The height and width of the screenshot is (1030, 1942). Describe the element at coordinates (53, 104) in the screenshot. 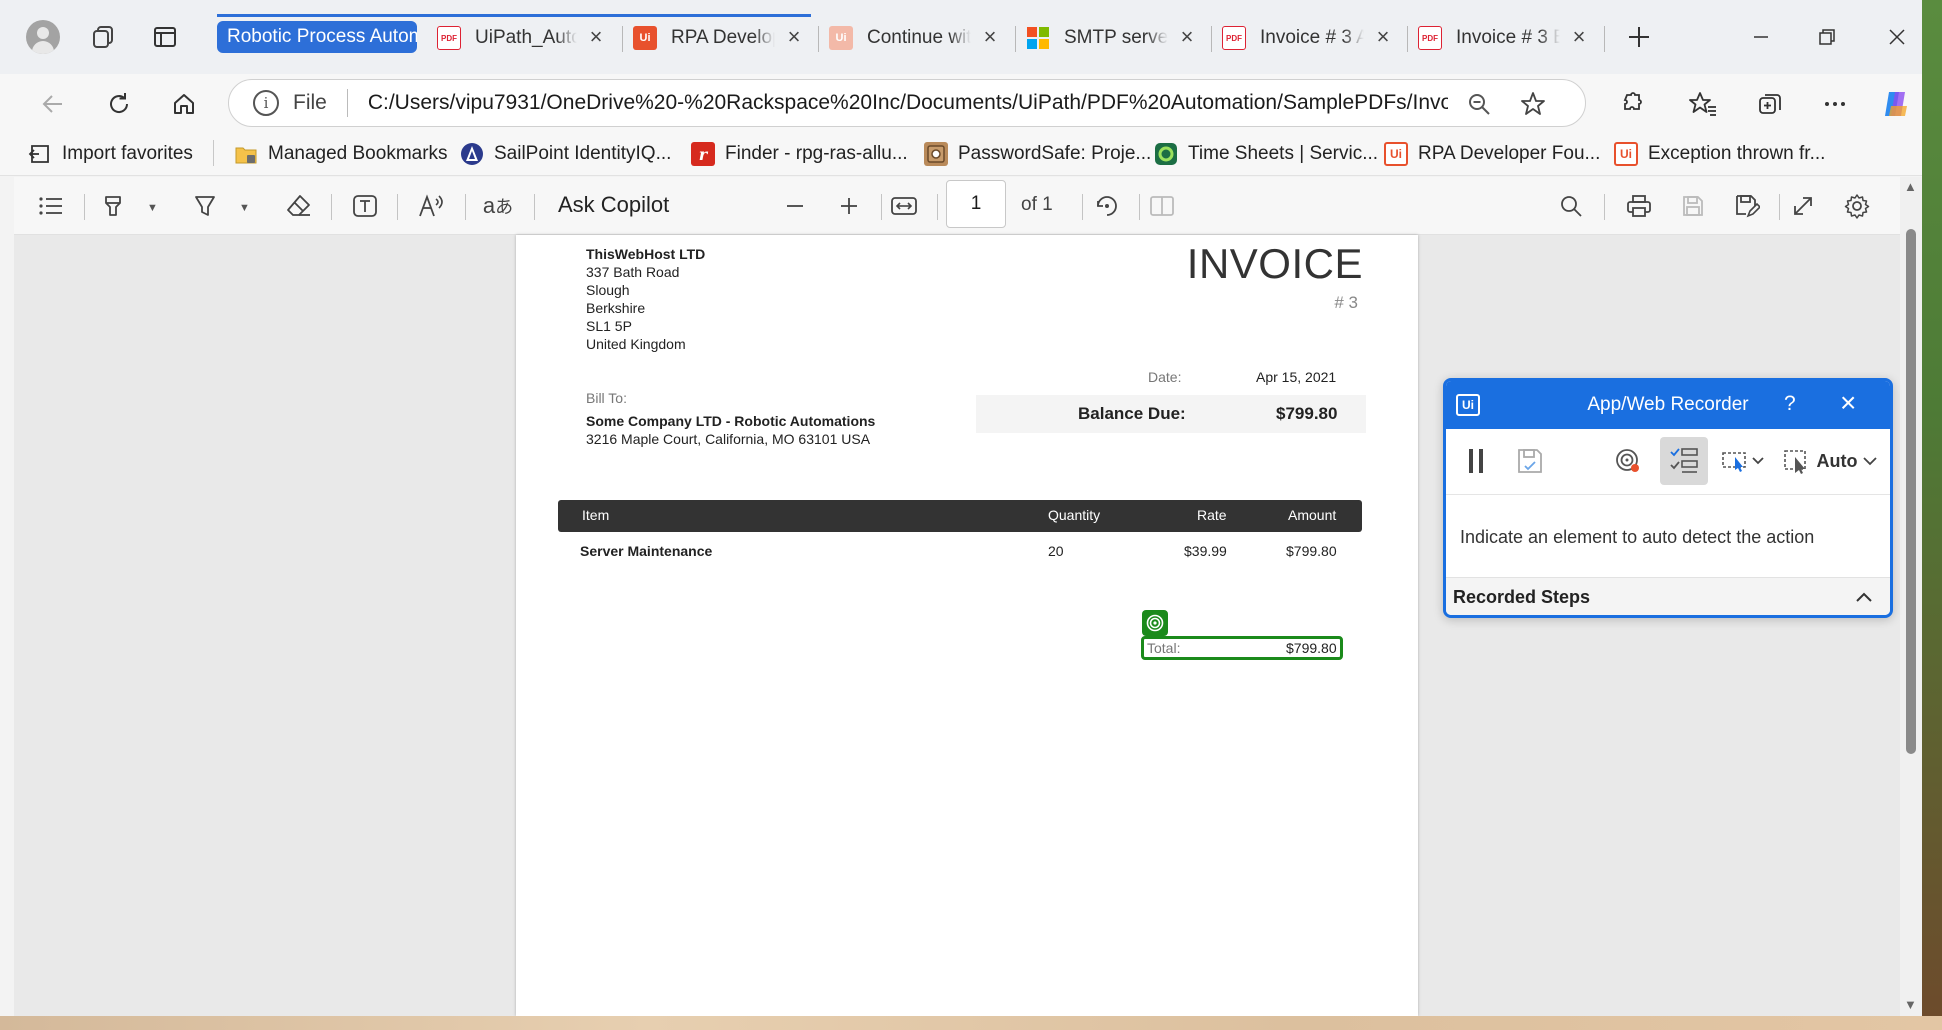

I see `back-icon` at that location.